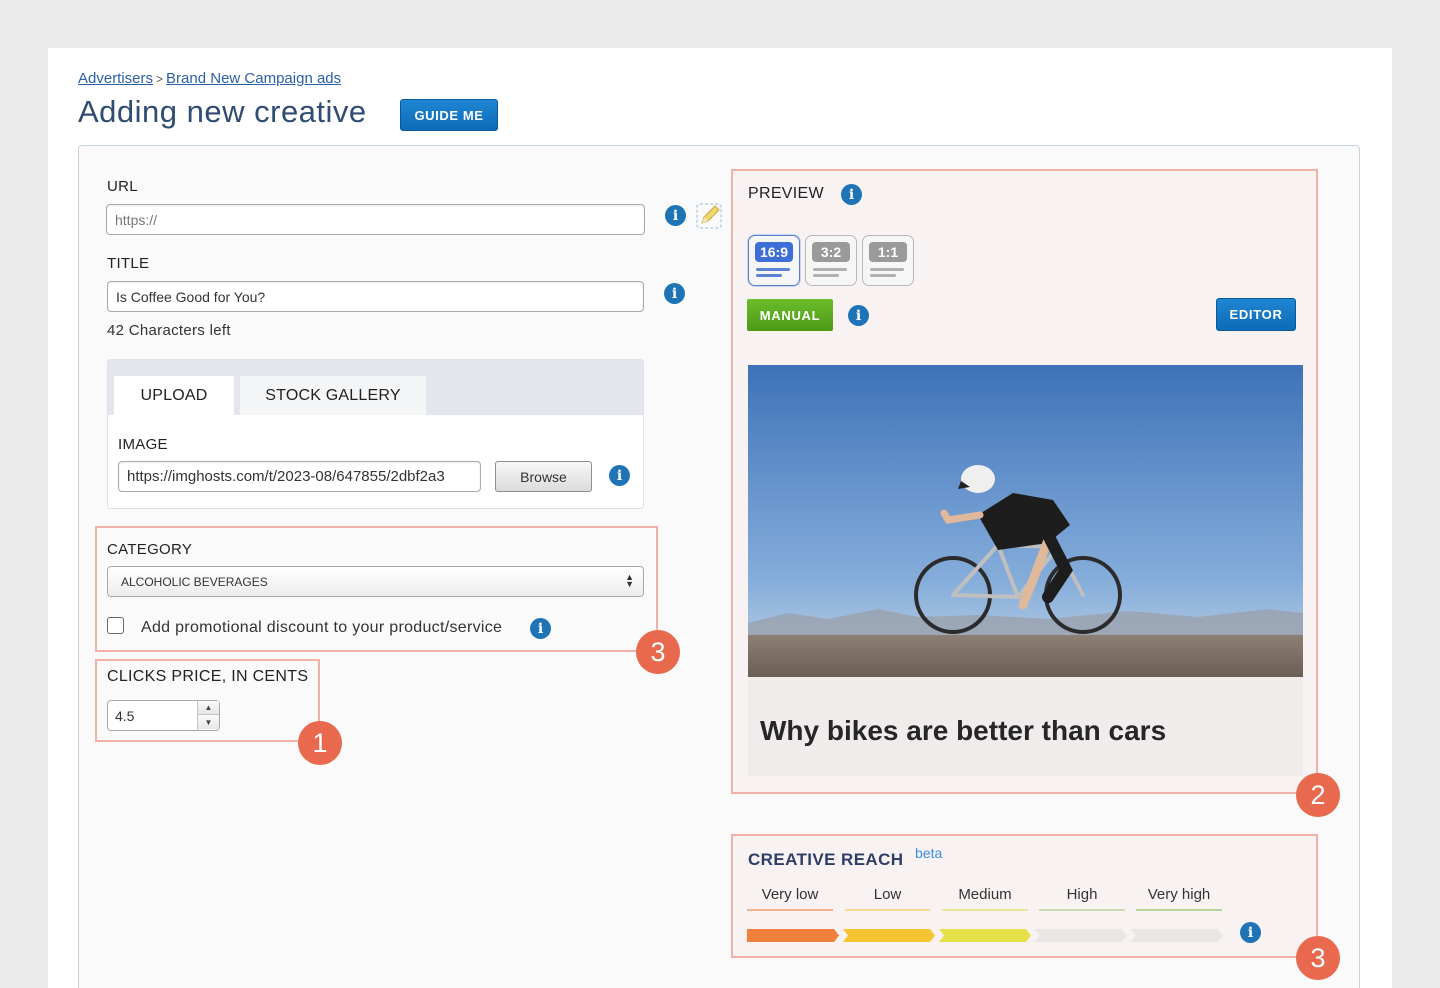  Describe the element at coordinates (1025, 521) in the screenshot. I see `preview-image` at that location.